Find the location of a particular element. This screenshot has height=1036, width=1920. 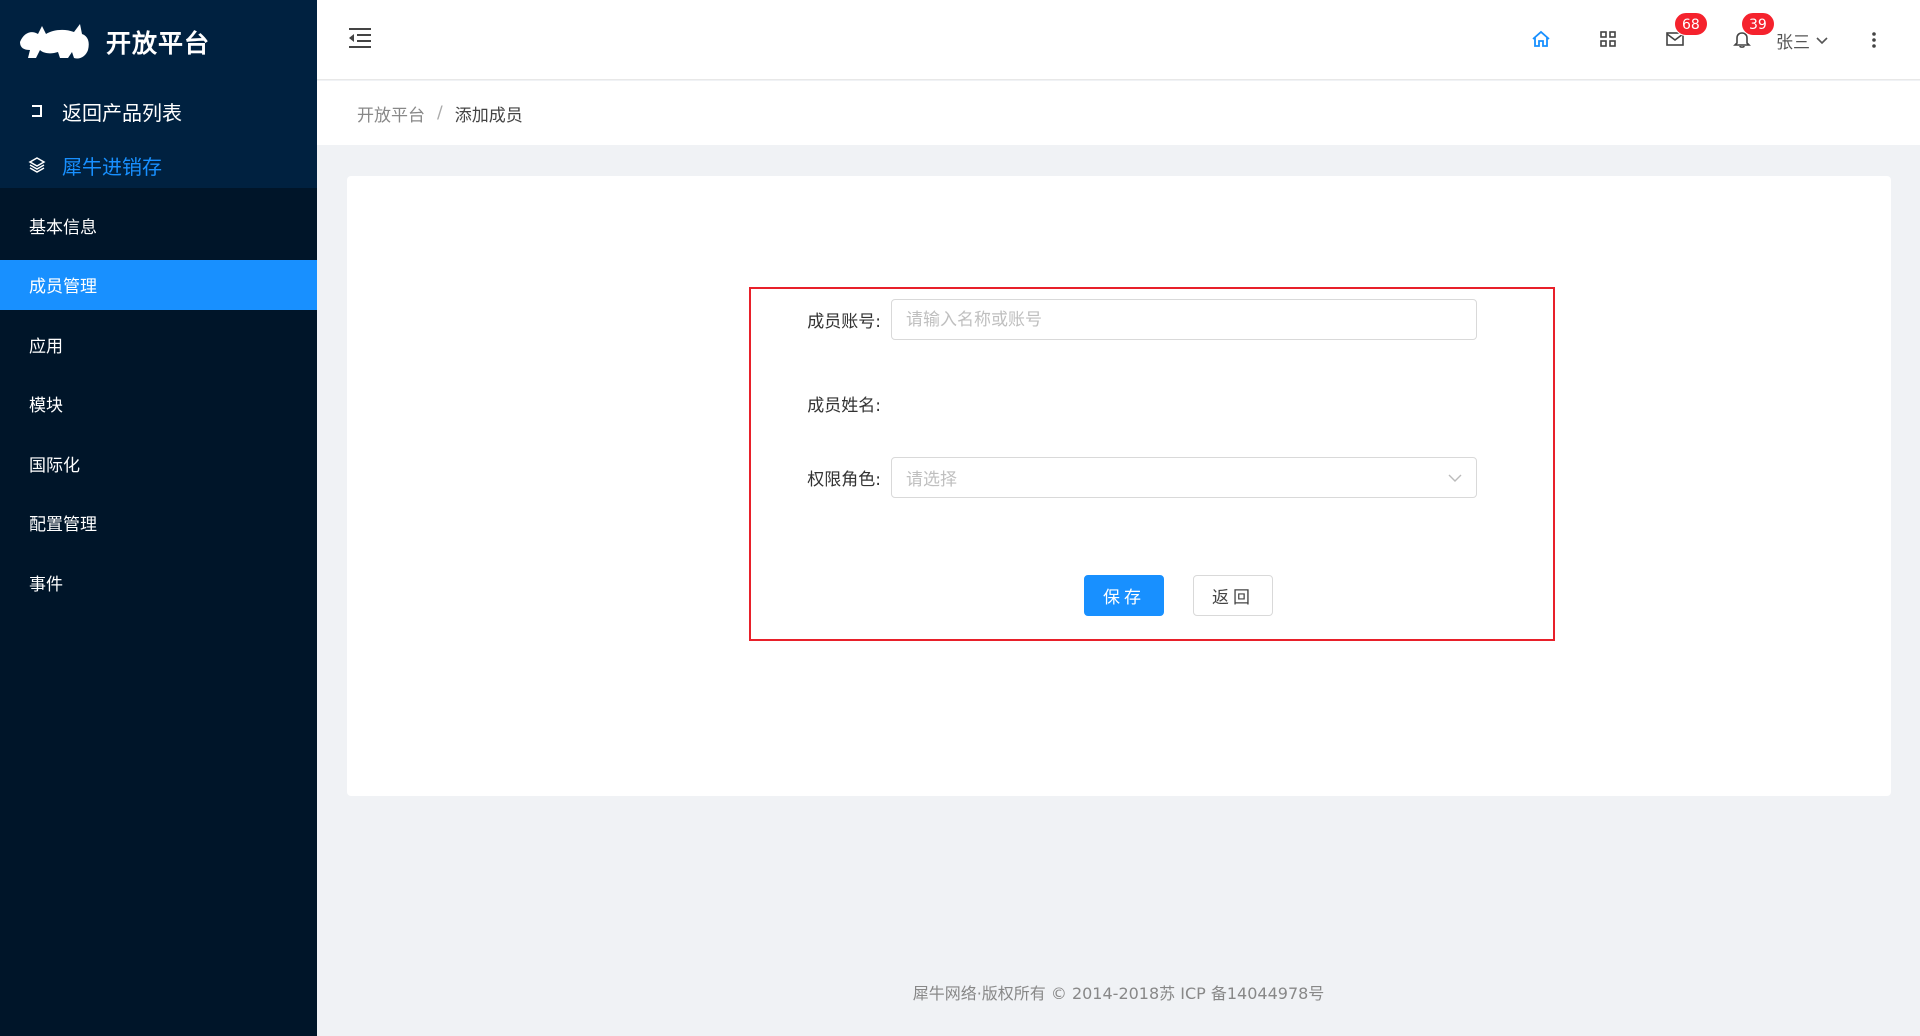

top-header: 68 39 张三 is located at coordinates (1118, 40).